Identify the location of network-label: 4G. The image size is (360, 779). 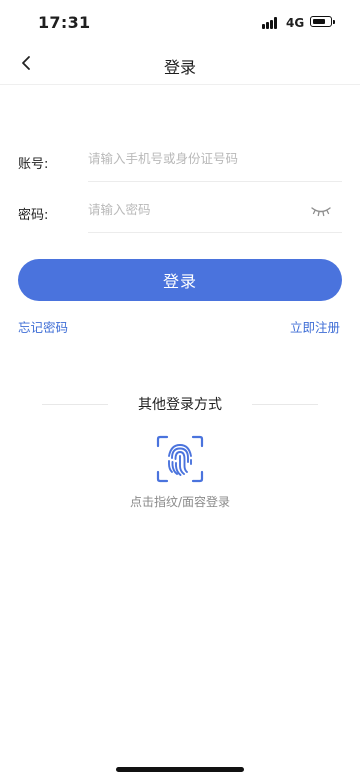
(295, 23).